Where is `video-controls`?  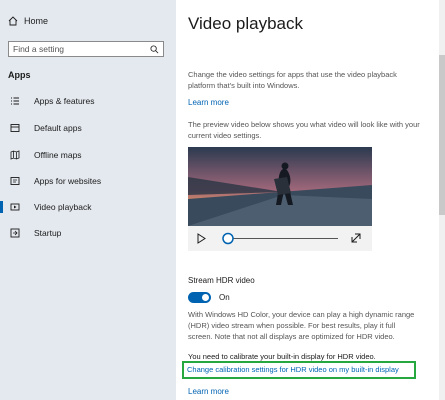 video-controls is located at coordinates (280, 238).